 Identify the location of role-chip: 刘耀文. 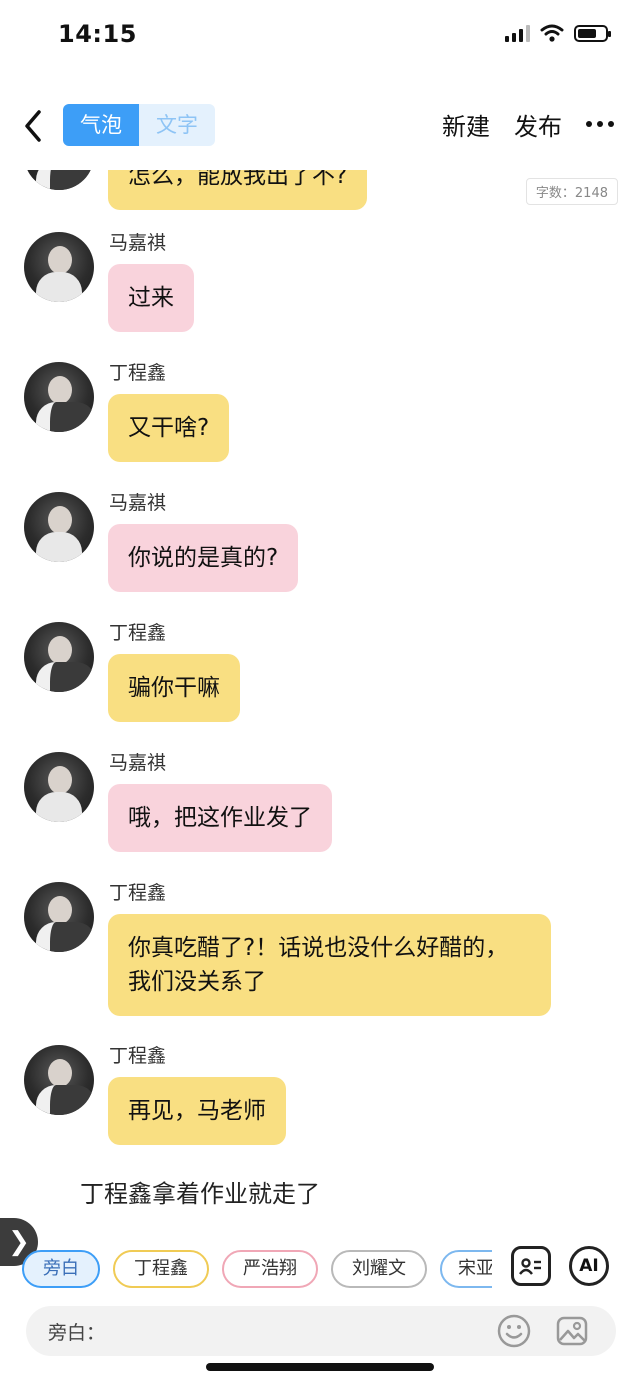
(379, 1269).